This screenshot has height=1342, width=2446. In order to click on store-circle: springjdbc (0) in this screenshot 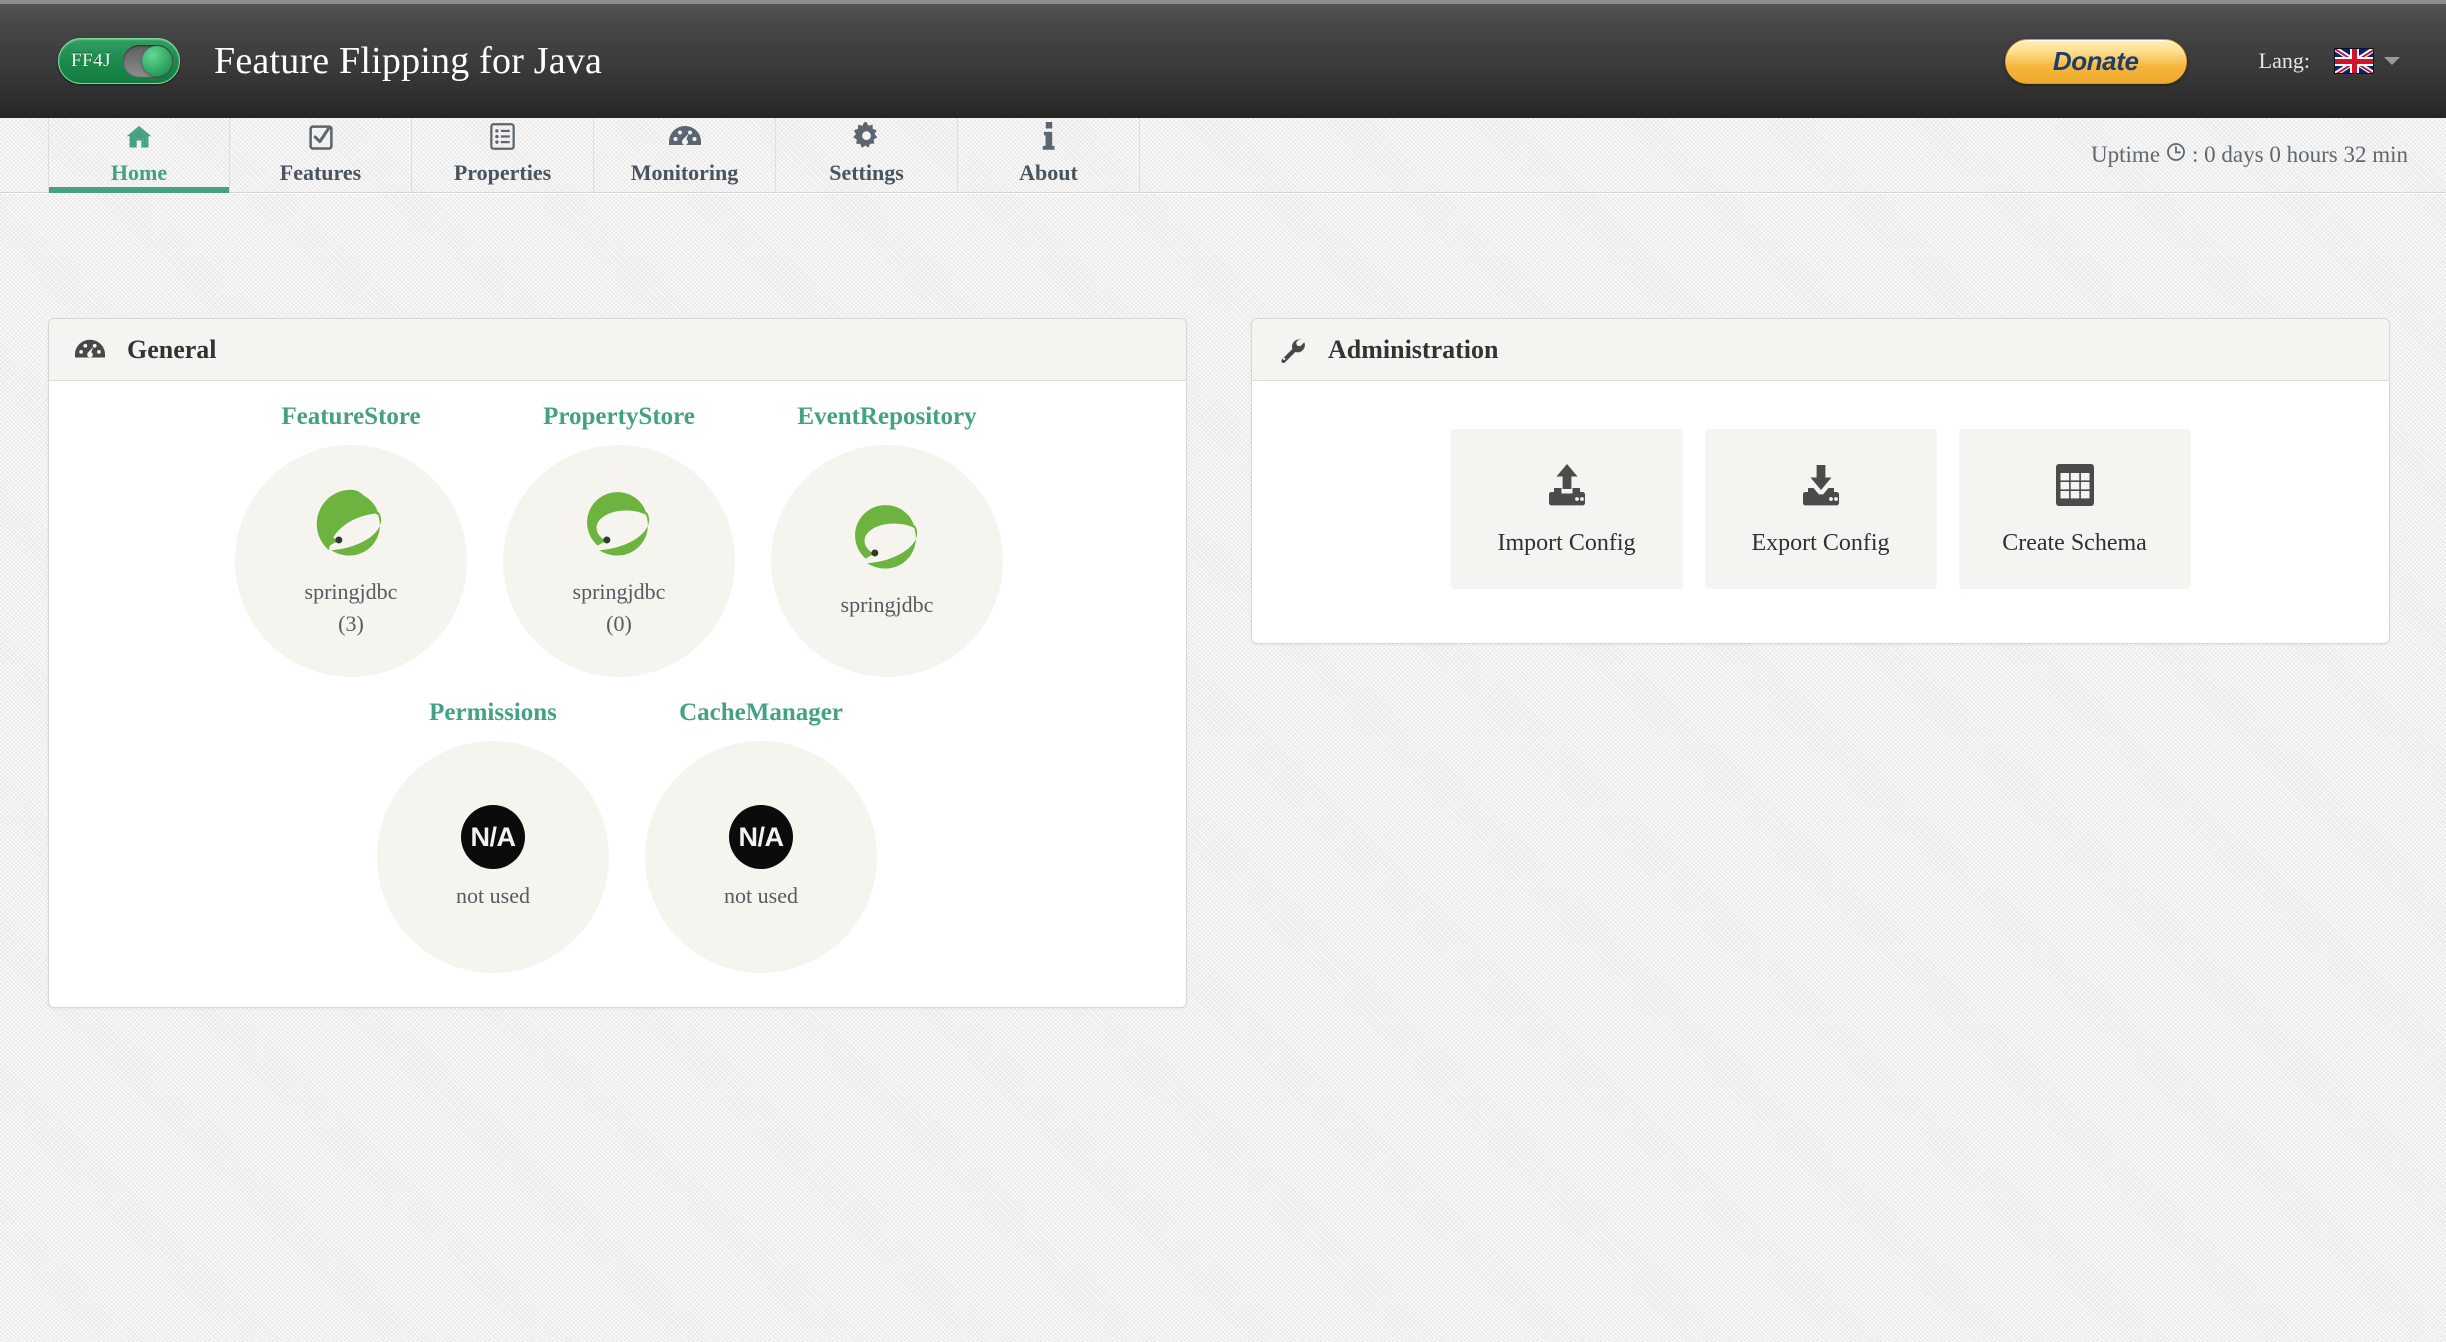, I will do `click(619, 561)`.